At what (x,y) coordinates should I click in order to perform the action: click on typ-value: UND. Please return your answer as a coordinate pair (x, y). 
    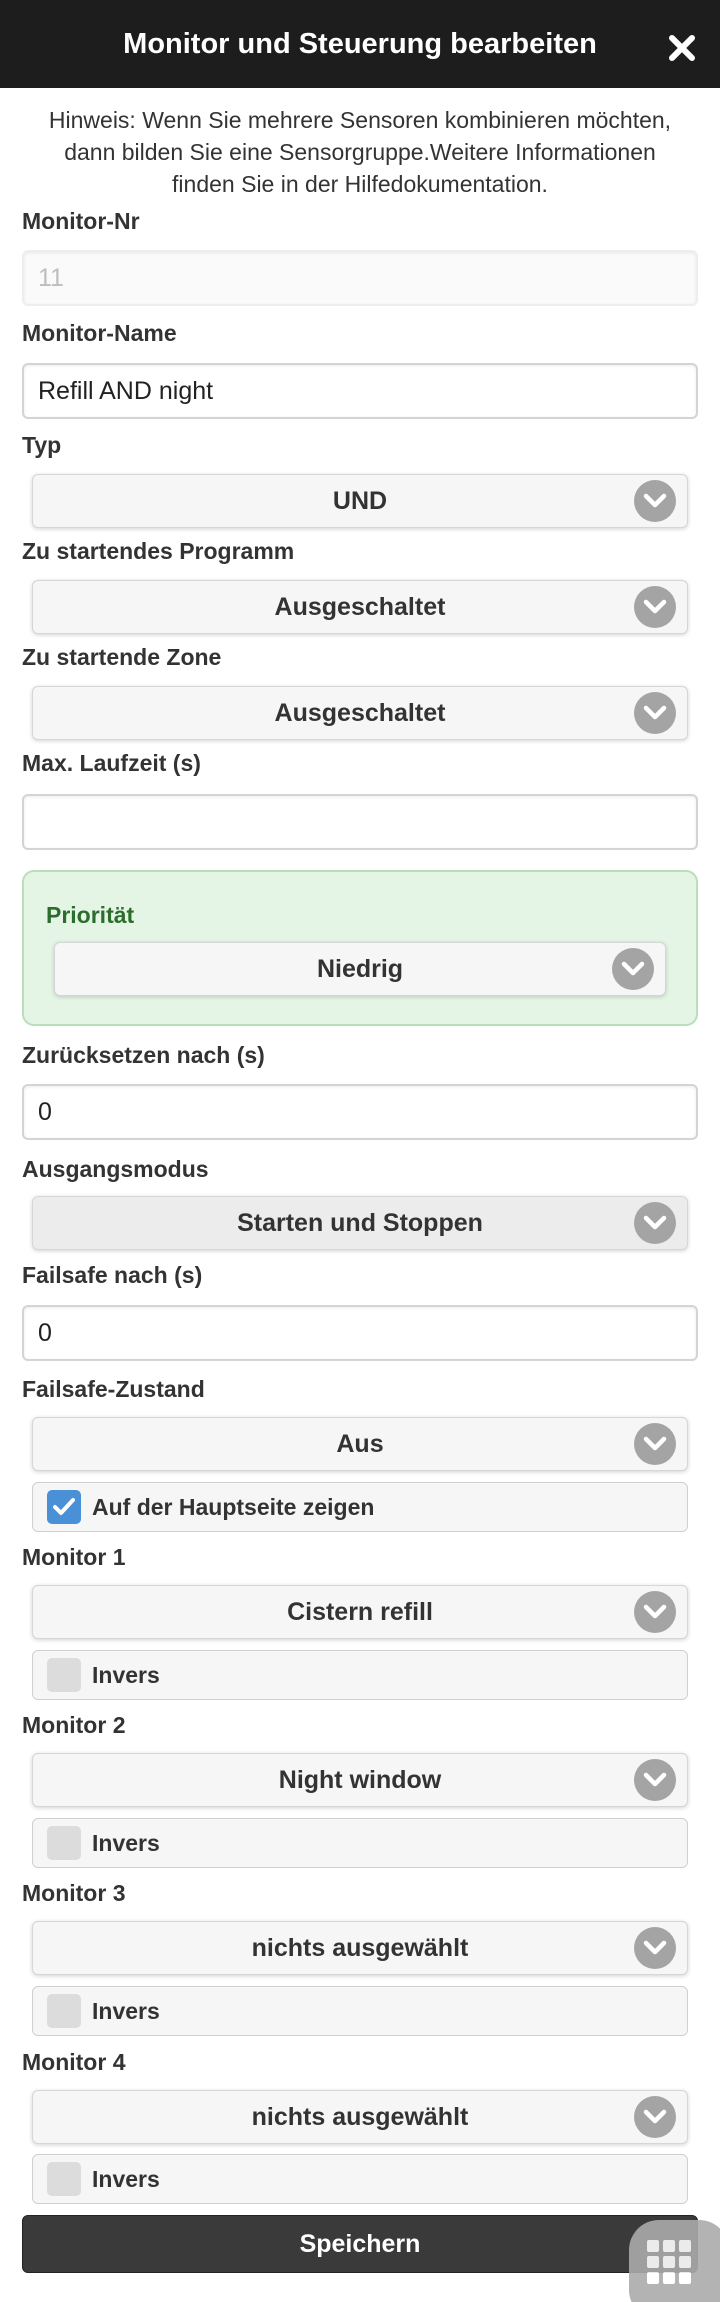
    Looking at the image, I should click on (360, 500).